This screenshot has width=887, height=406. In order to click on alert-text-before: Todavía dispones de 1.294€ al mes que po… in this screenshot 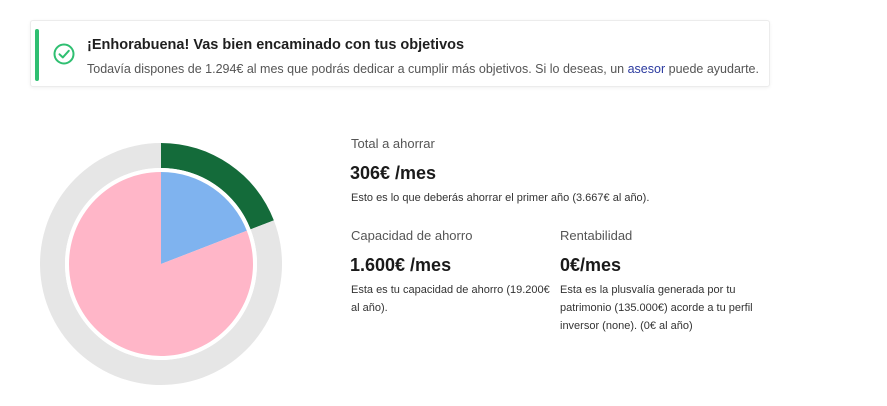, I will do `click(356, 69)`.